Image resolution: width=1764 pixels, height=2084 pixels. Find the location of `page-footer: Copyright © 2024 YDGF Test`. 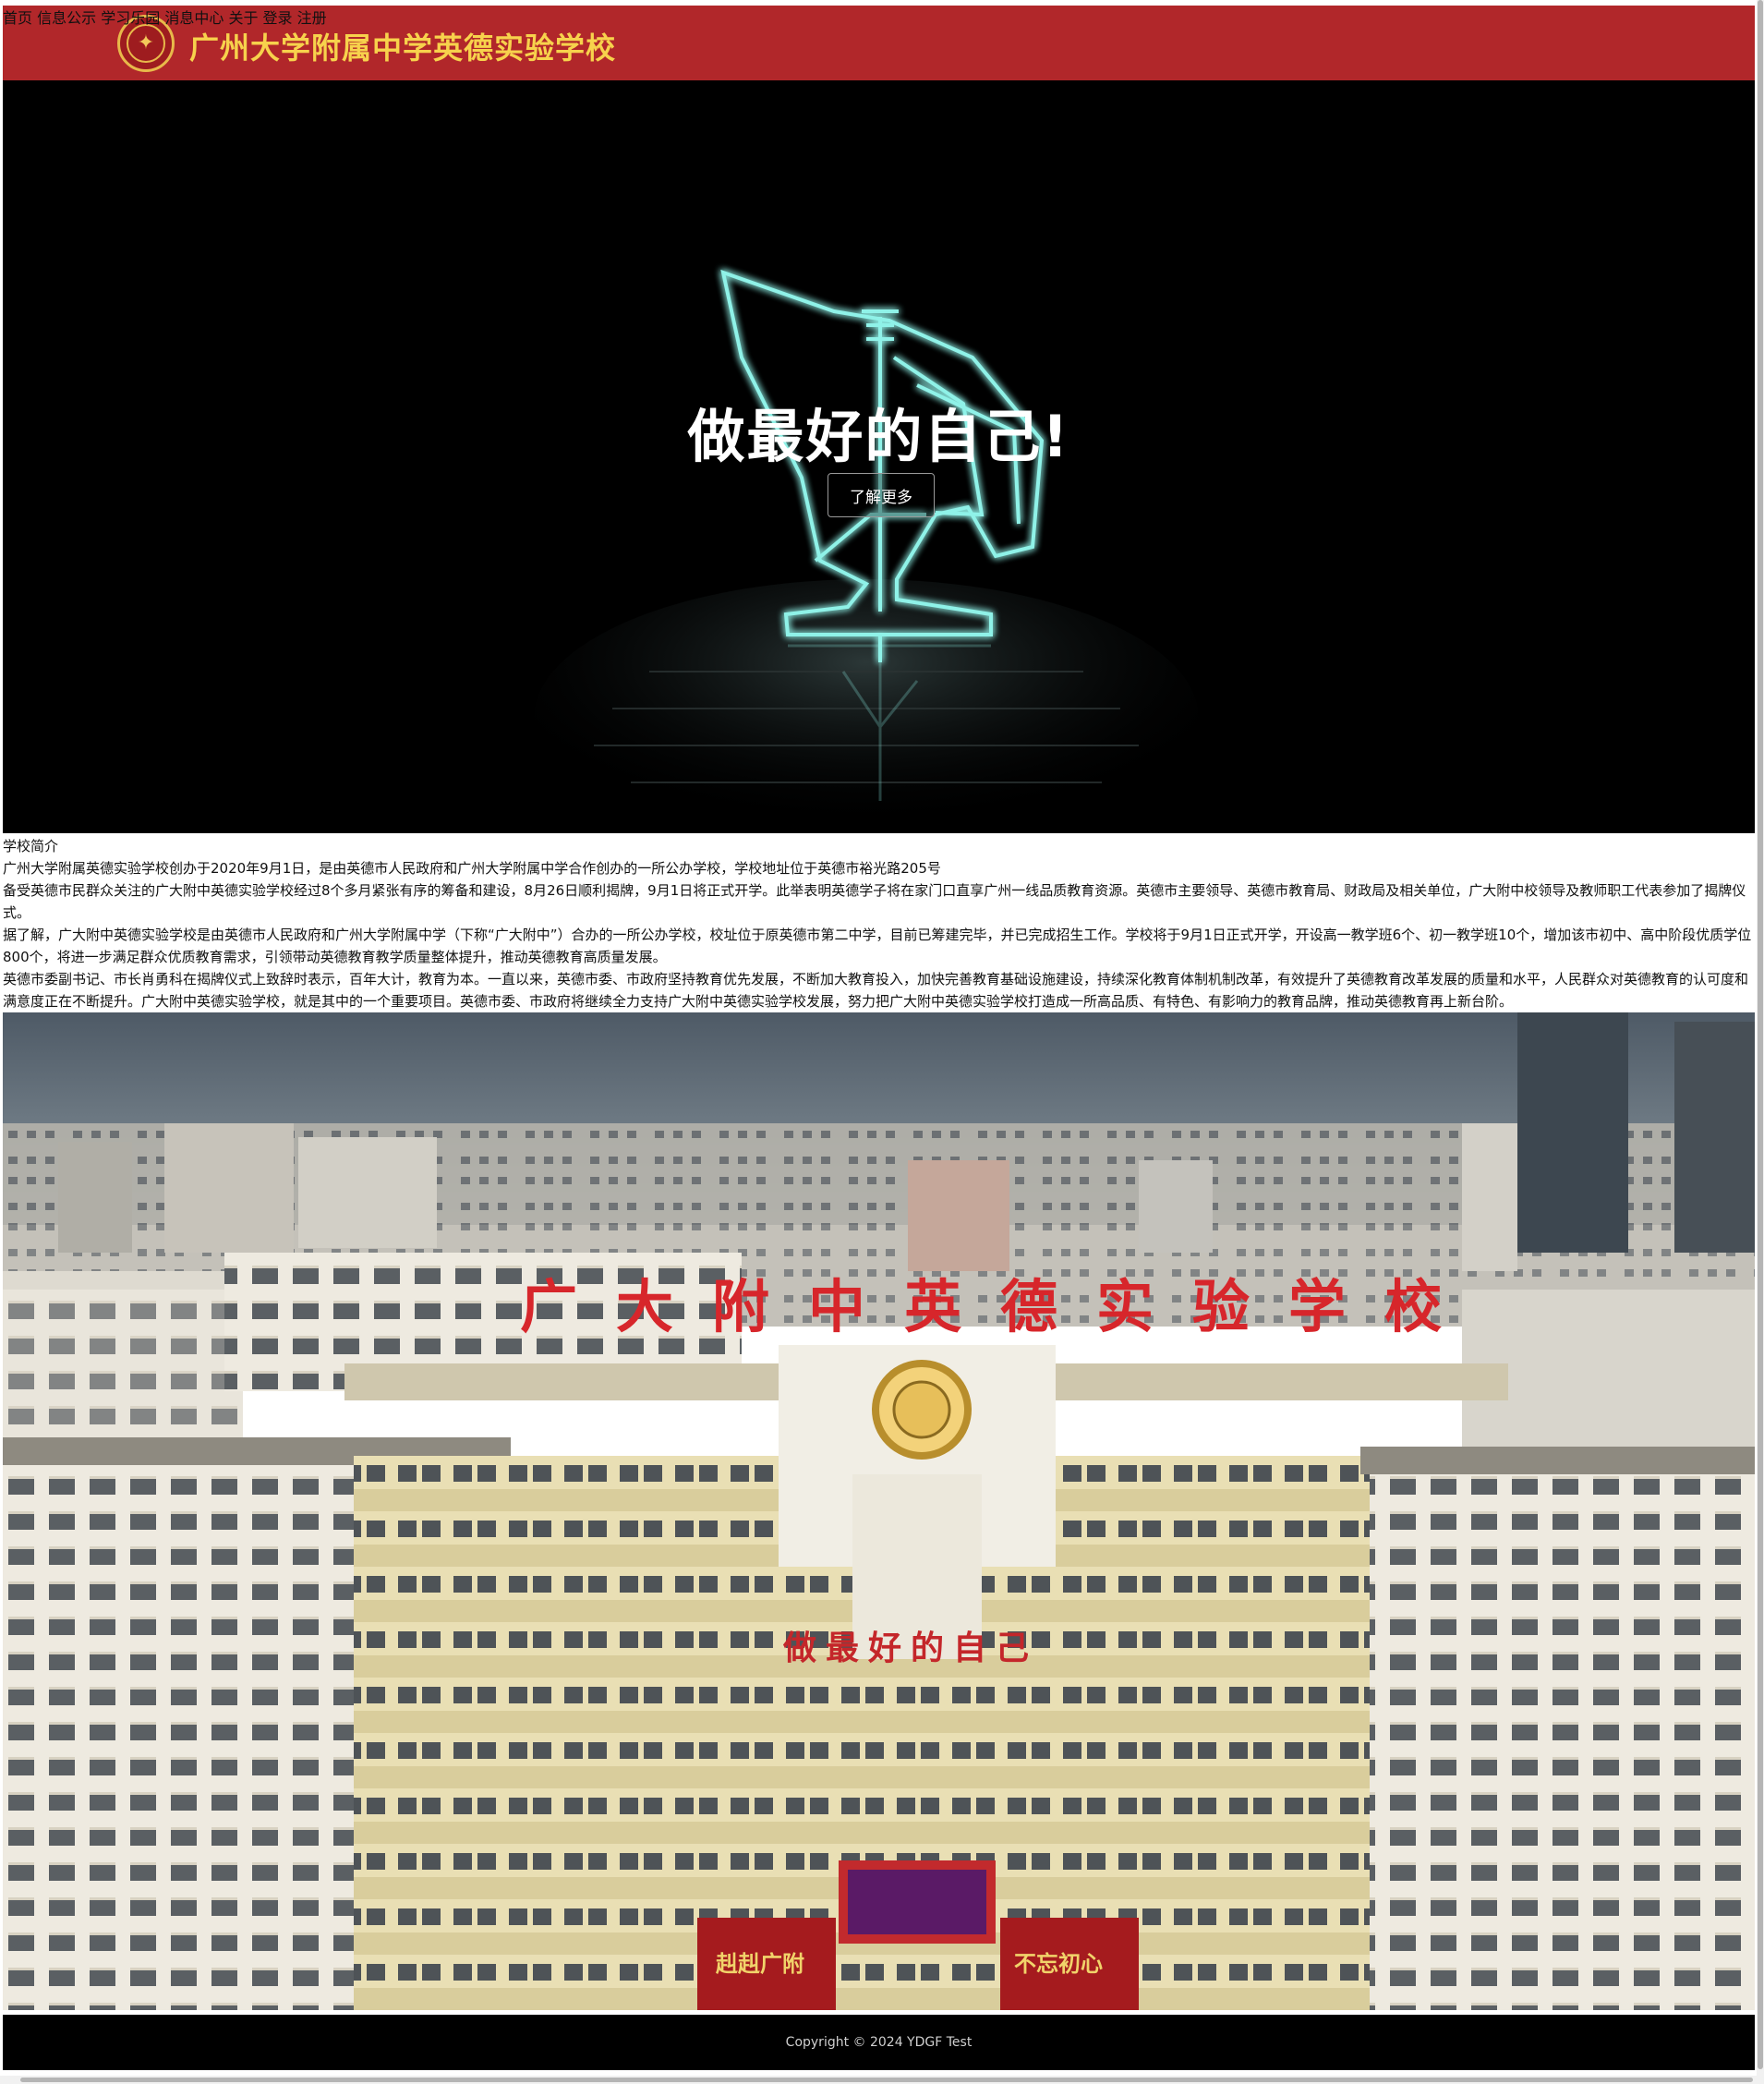

page-footer: Copyright © 2024 YDGF Test is located at coordinates (879, 2042).